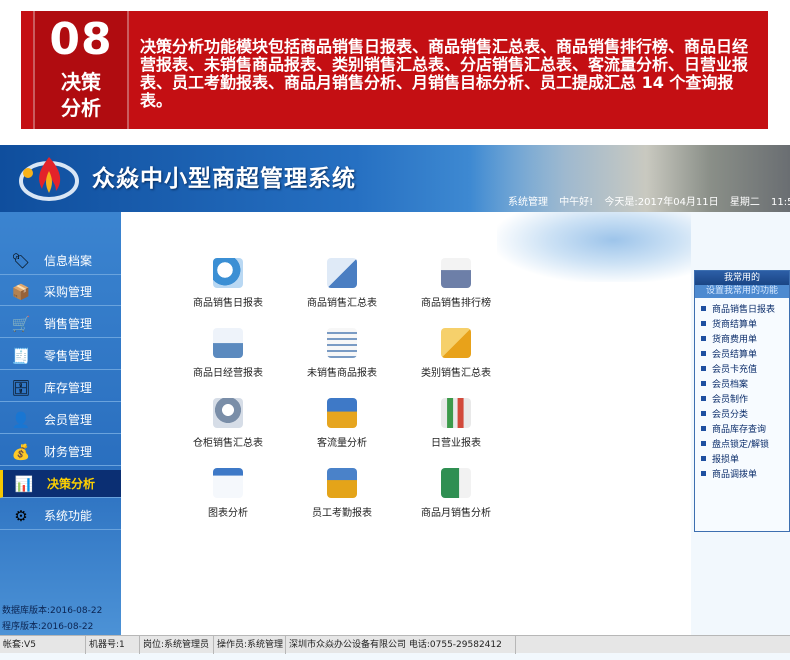 The height and width of the screenshot is (660, 790). I want to click on decorative-pen-image, so click(594, 247).